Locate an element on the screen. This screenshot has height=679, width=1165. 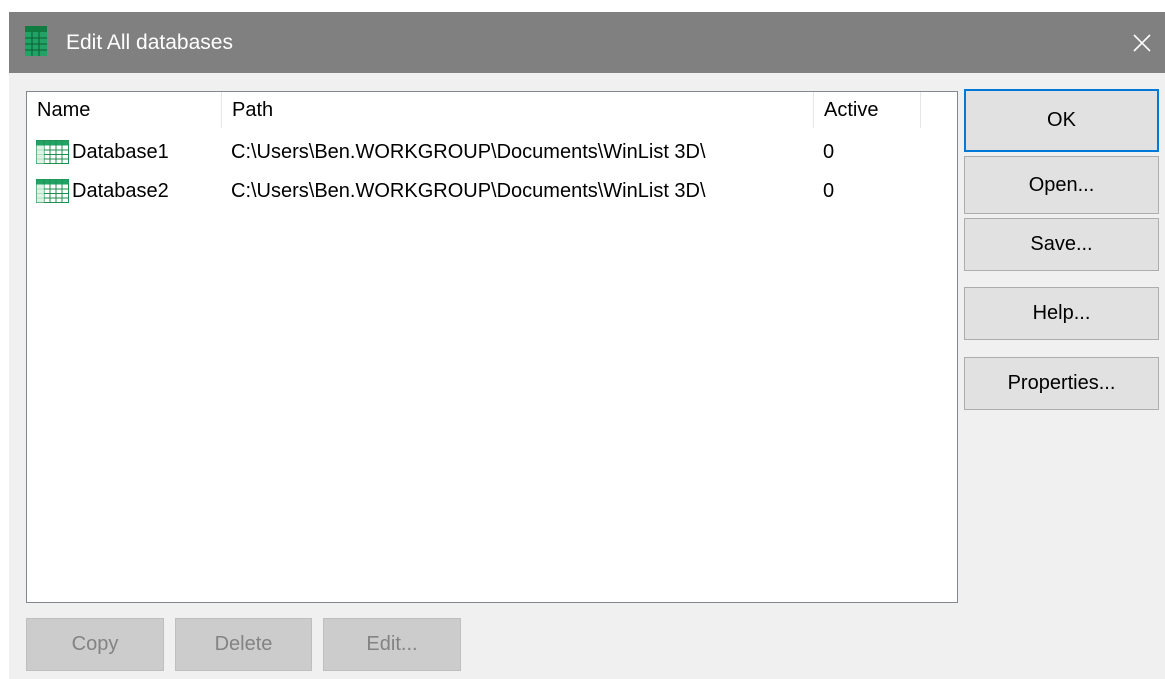
list-header: Name Path Active is located at coordinates (492, 110).